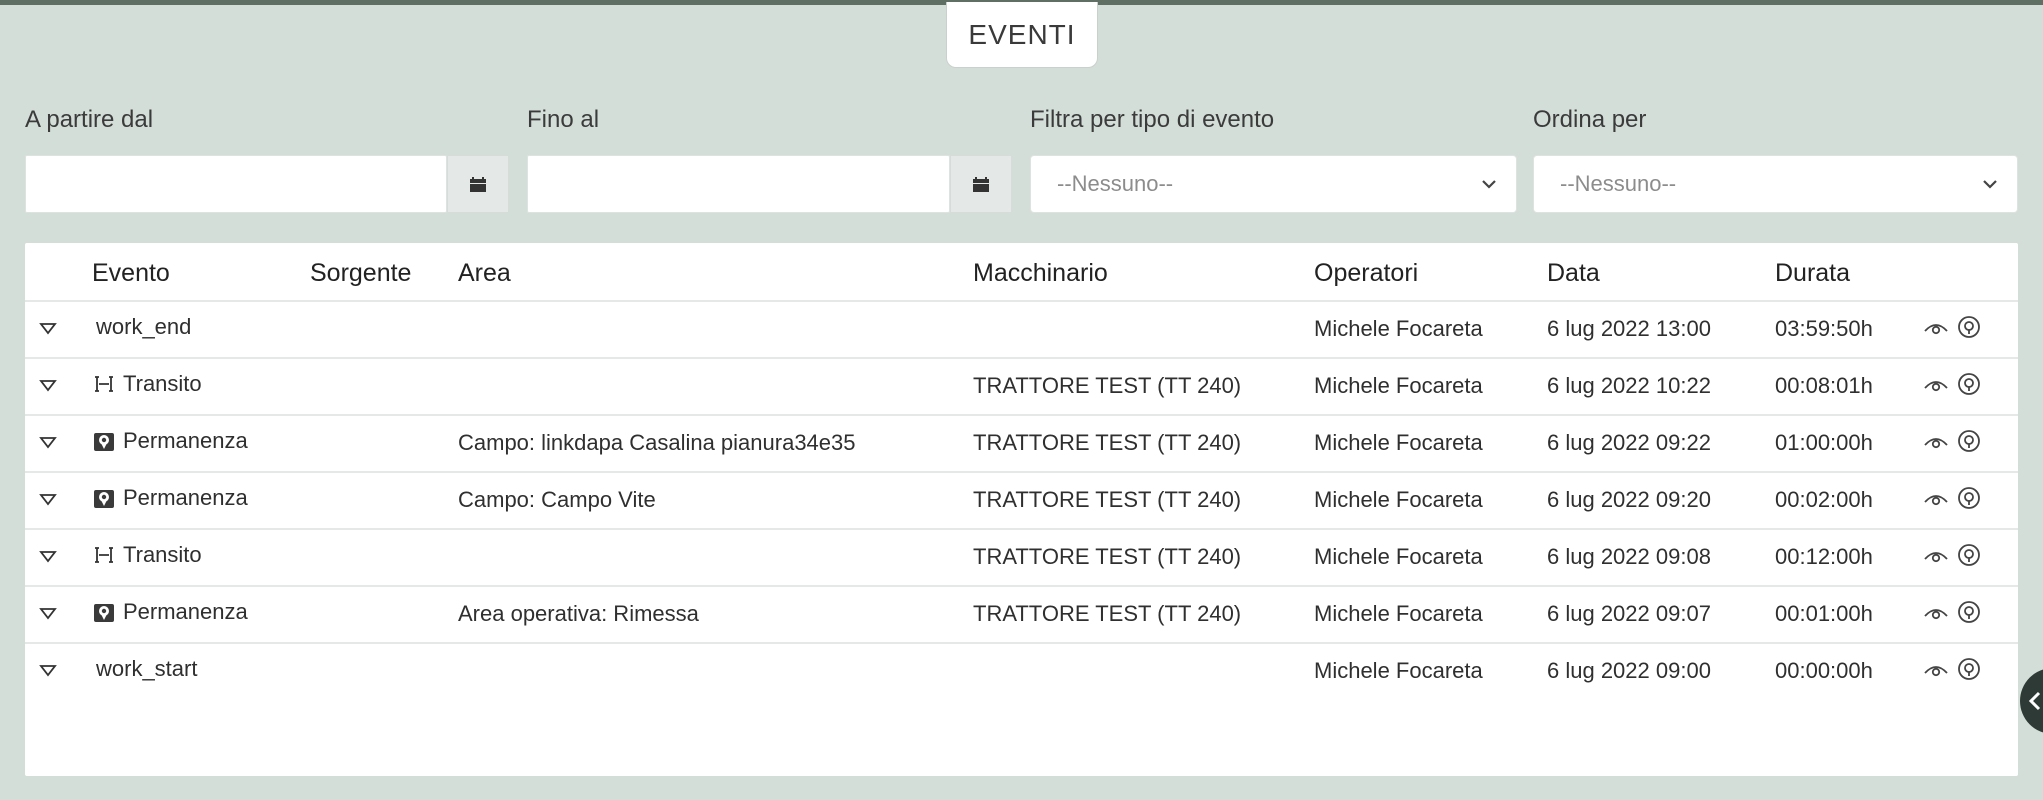 The width and height of the screenshot is (2043, 800). What do you see at coordinates (1812, 273) in the screenshot?
I see `column-header-durata: Durata` at bounding box center [1812, 273].